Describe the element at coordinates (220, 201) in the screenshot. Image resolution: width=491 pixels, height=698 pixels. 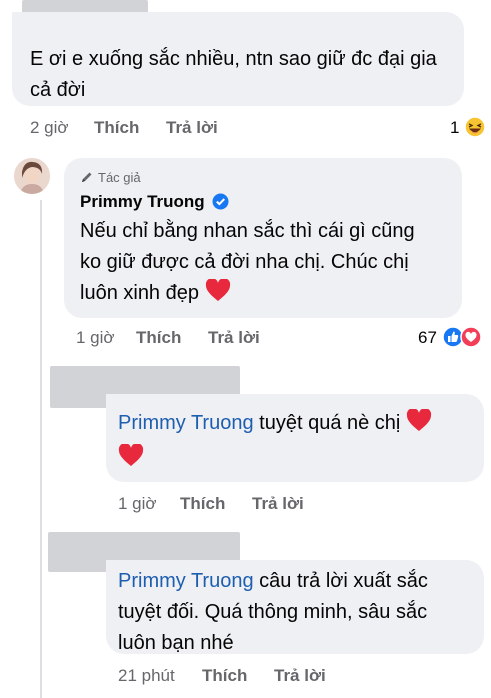
I see `verified-icon` at that location.